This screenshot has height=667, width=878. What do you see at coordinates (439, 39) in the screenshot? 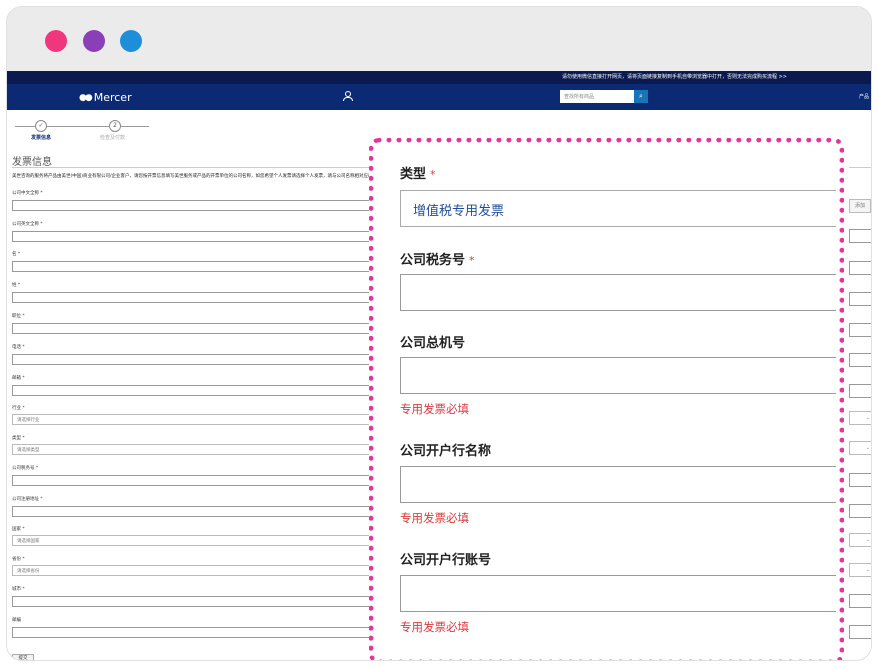
I see `window-titlebar` at bounding box center [439, 39].